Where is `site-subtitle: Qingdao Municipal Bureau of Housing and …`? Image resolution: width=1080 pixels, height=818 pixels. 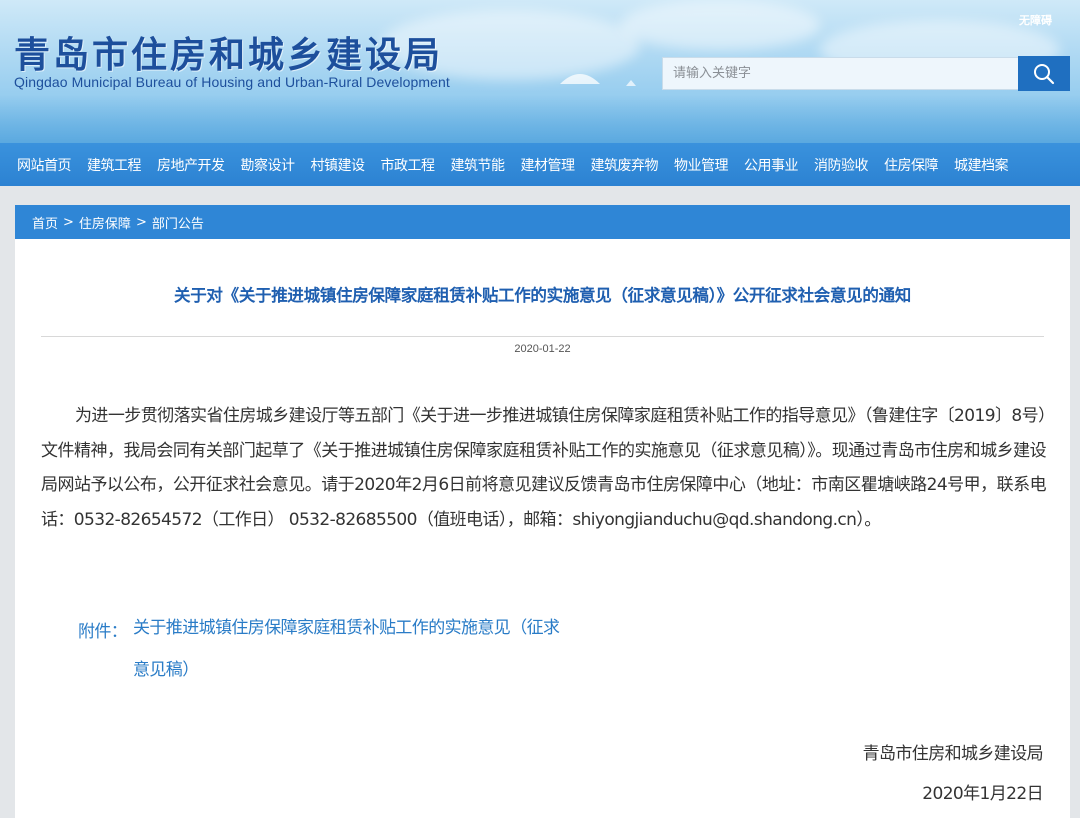 site-subtitle: Qingdao Municipal Bureau of Housing and … is located at coordinates (232, 82).